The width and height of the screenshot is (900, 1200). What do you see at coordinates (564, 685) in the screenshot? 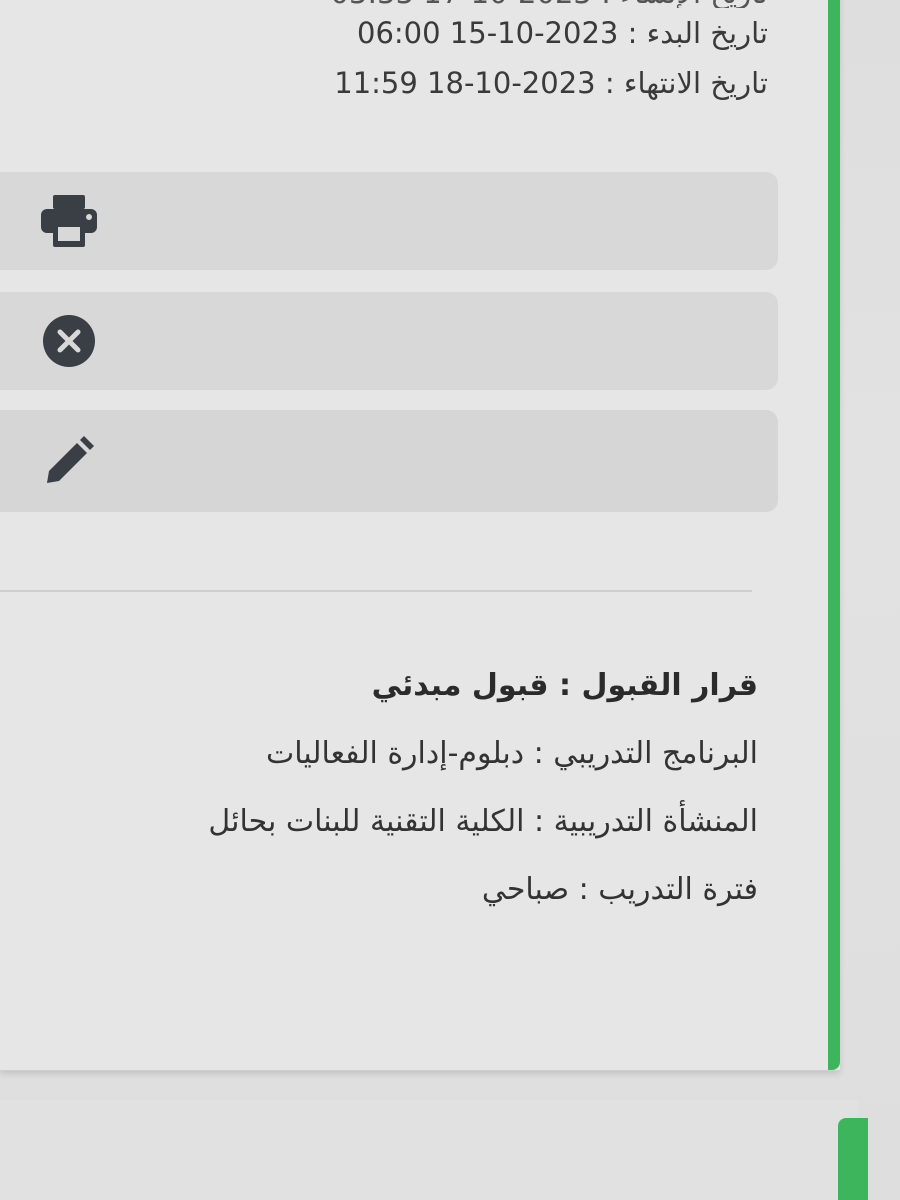
I see `acceptance-decision: قرار القبول : قبول مبدئي` at bounding box center [564, 685].